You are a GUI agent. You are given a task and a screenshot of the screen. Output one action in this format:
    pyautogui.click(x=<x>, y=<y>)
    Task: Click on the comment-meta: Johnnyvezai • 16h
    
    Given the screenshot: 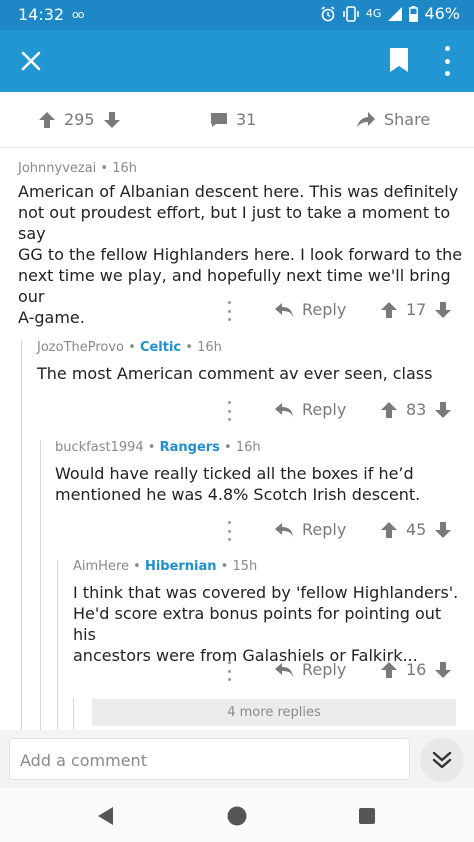 What is the action you would take?
    pyautogui.click(x=78, y=168)
    